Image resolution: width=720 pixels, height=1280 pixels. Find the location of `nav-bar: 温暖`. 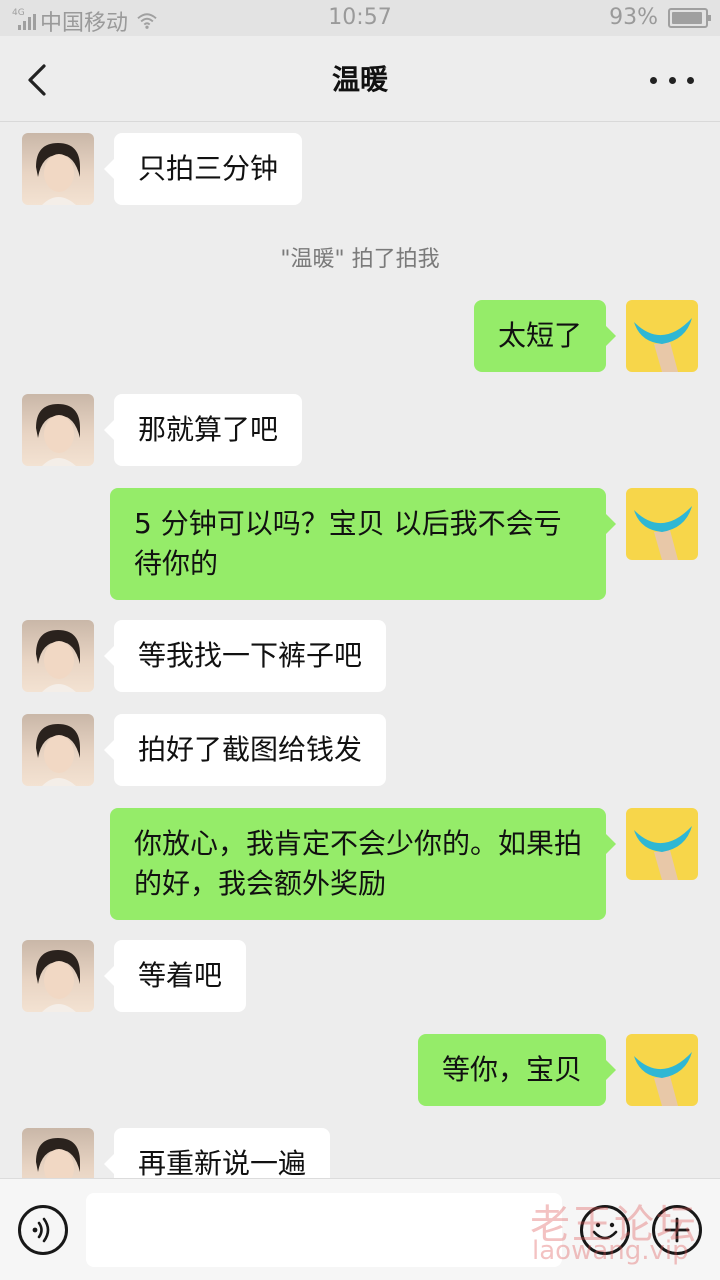

nav-bar: 温暖 is located at coordinates (360, 79).